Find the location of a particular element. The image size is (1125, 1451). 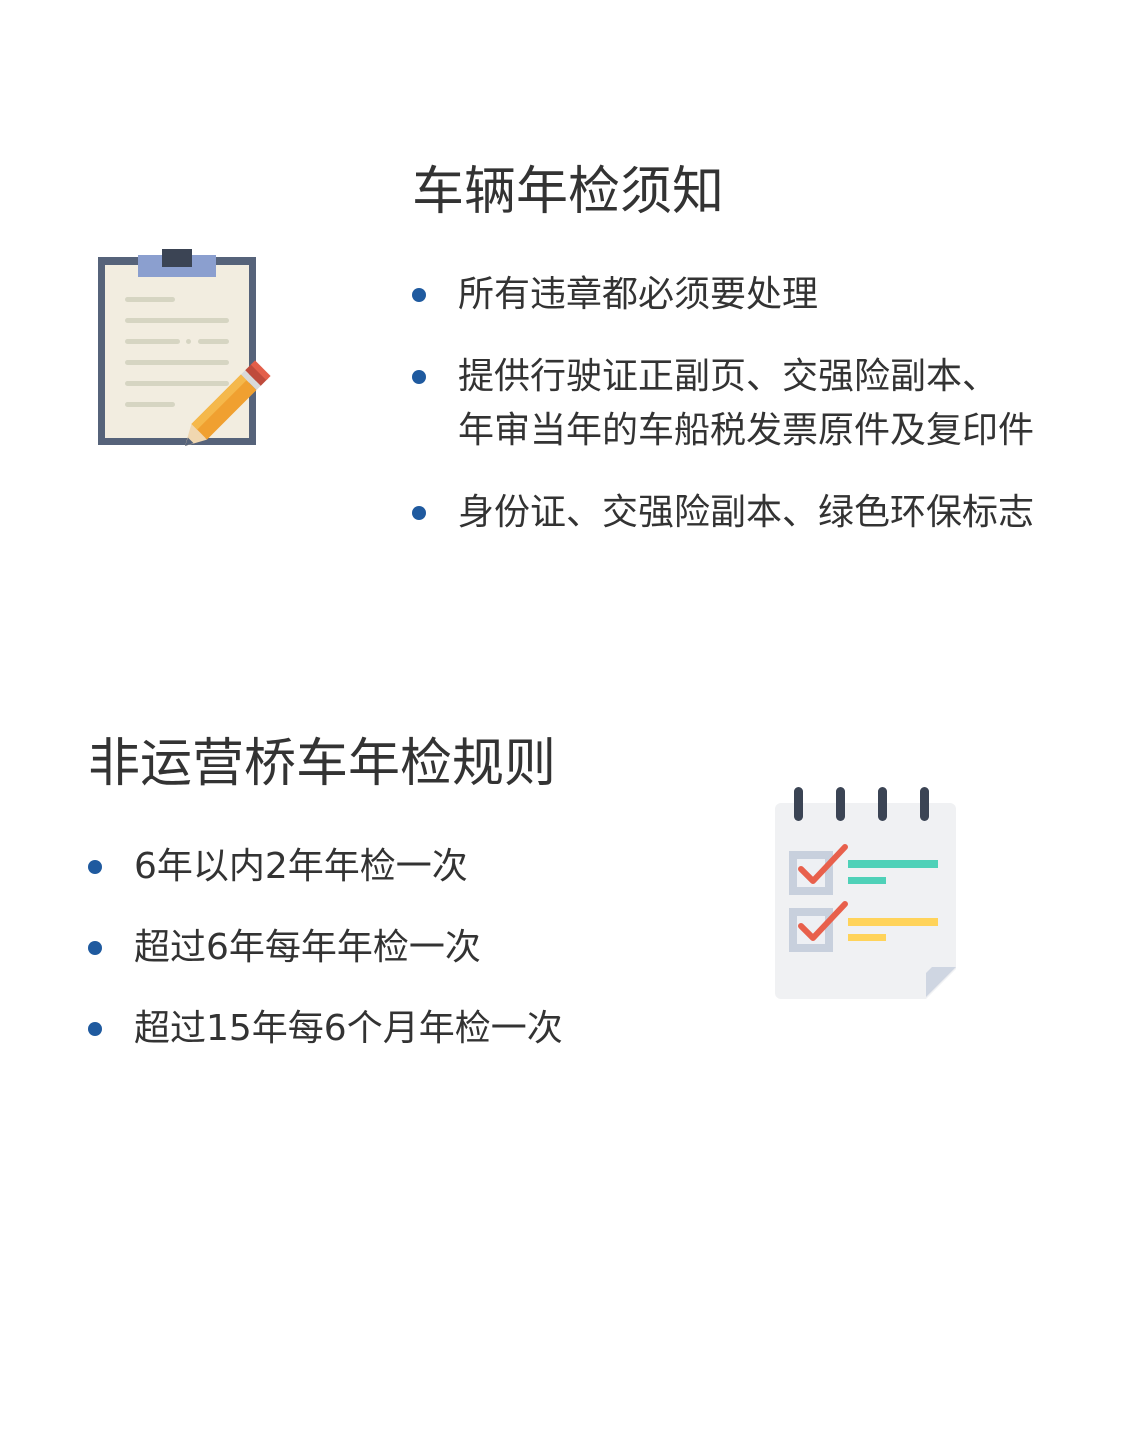

list-item: 超过15年每6个月年检一次 is located at coordinates (325, 1029).